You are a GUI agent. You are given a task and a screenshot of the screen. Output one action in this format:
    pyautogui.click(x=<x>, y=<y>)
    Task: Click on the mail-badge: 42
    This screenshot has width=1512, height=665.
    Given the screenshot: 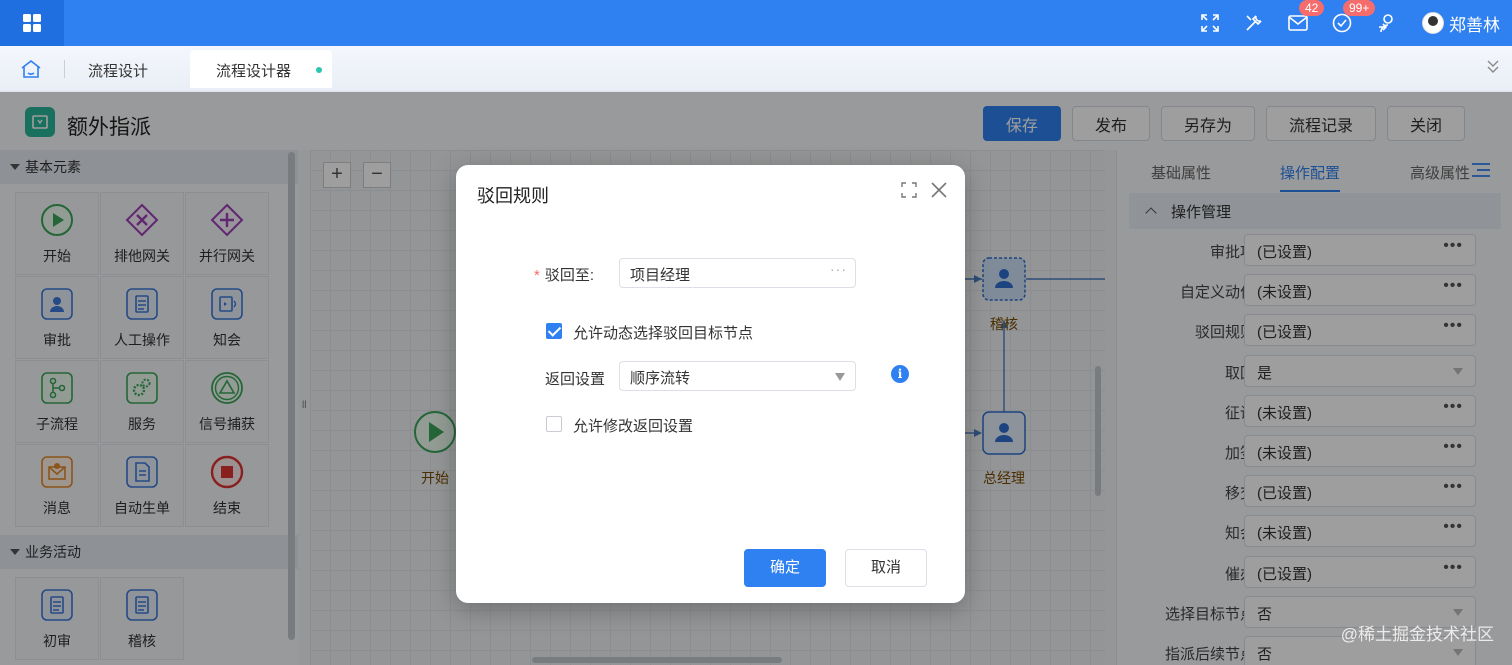 What is the action you would take?
    pyautogui.click(x=1312, y=8)
    